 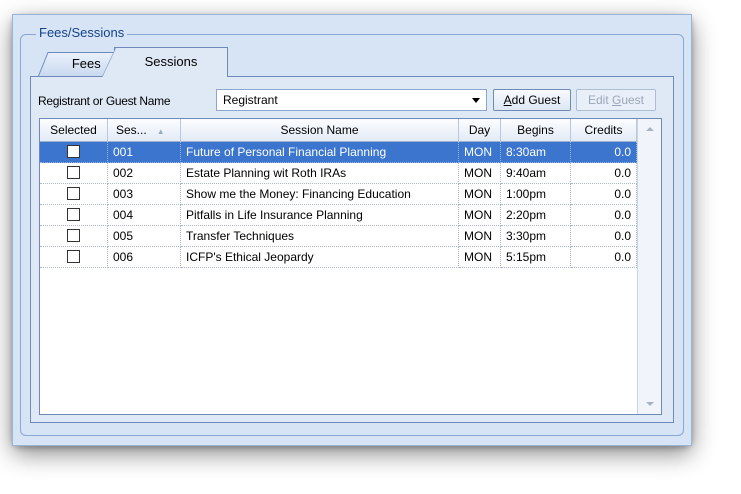 What do you see at coordinates (351, 100) in the screenshot?
I see `registrant-select: Registrant` at bounding box center [351, 100].